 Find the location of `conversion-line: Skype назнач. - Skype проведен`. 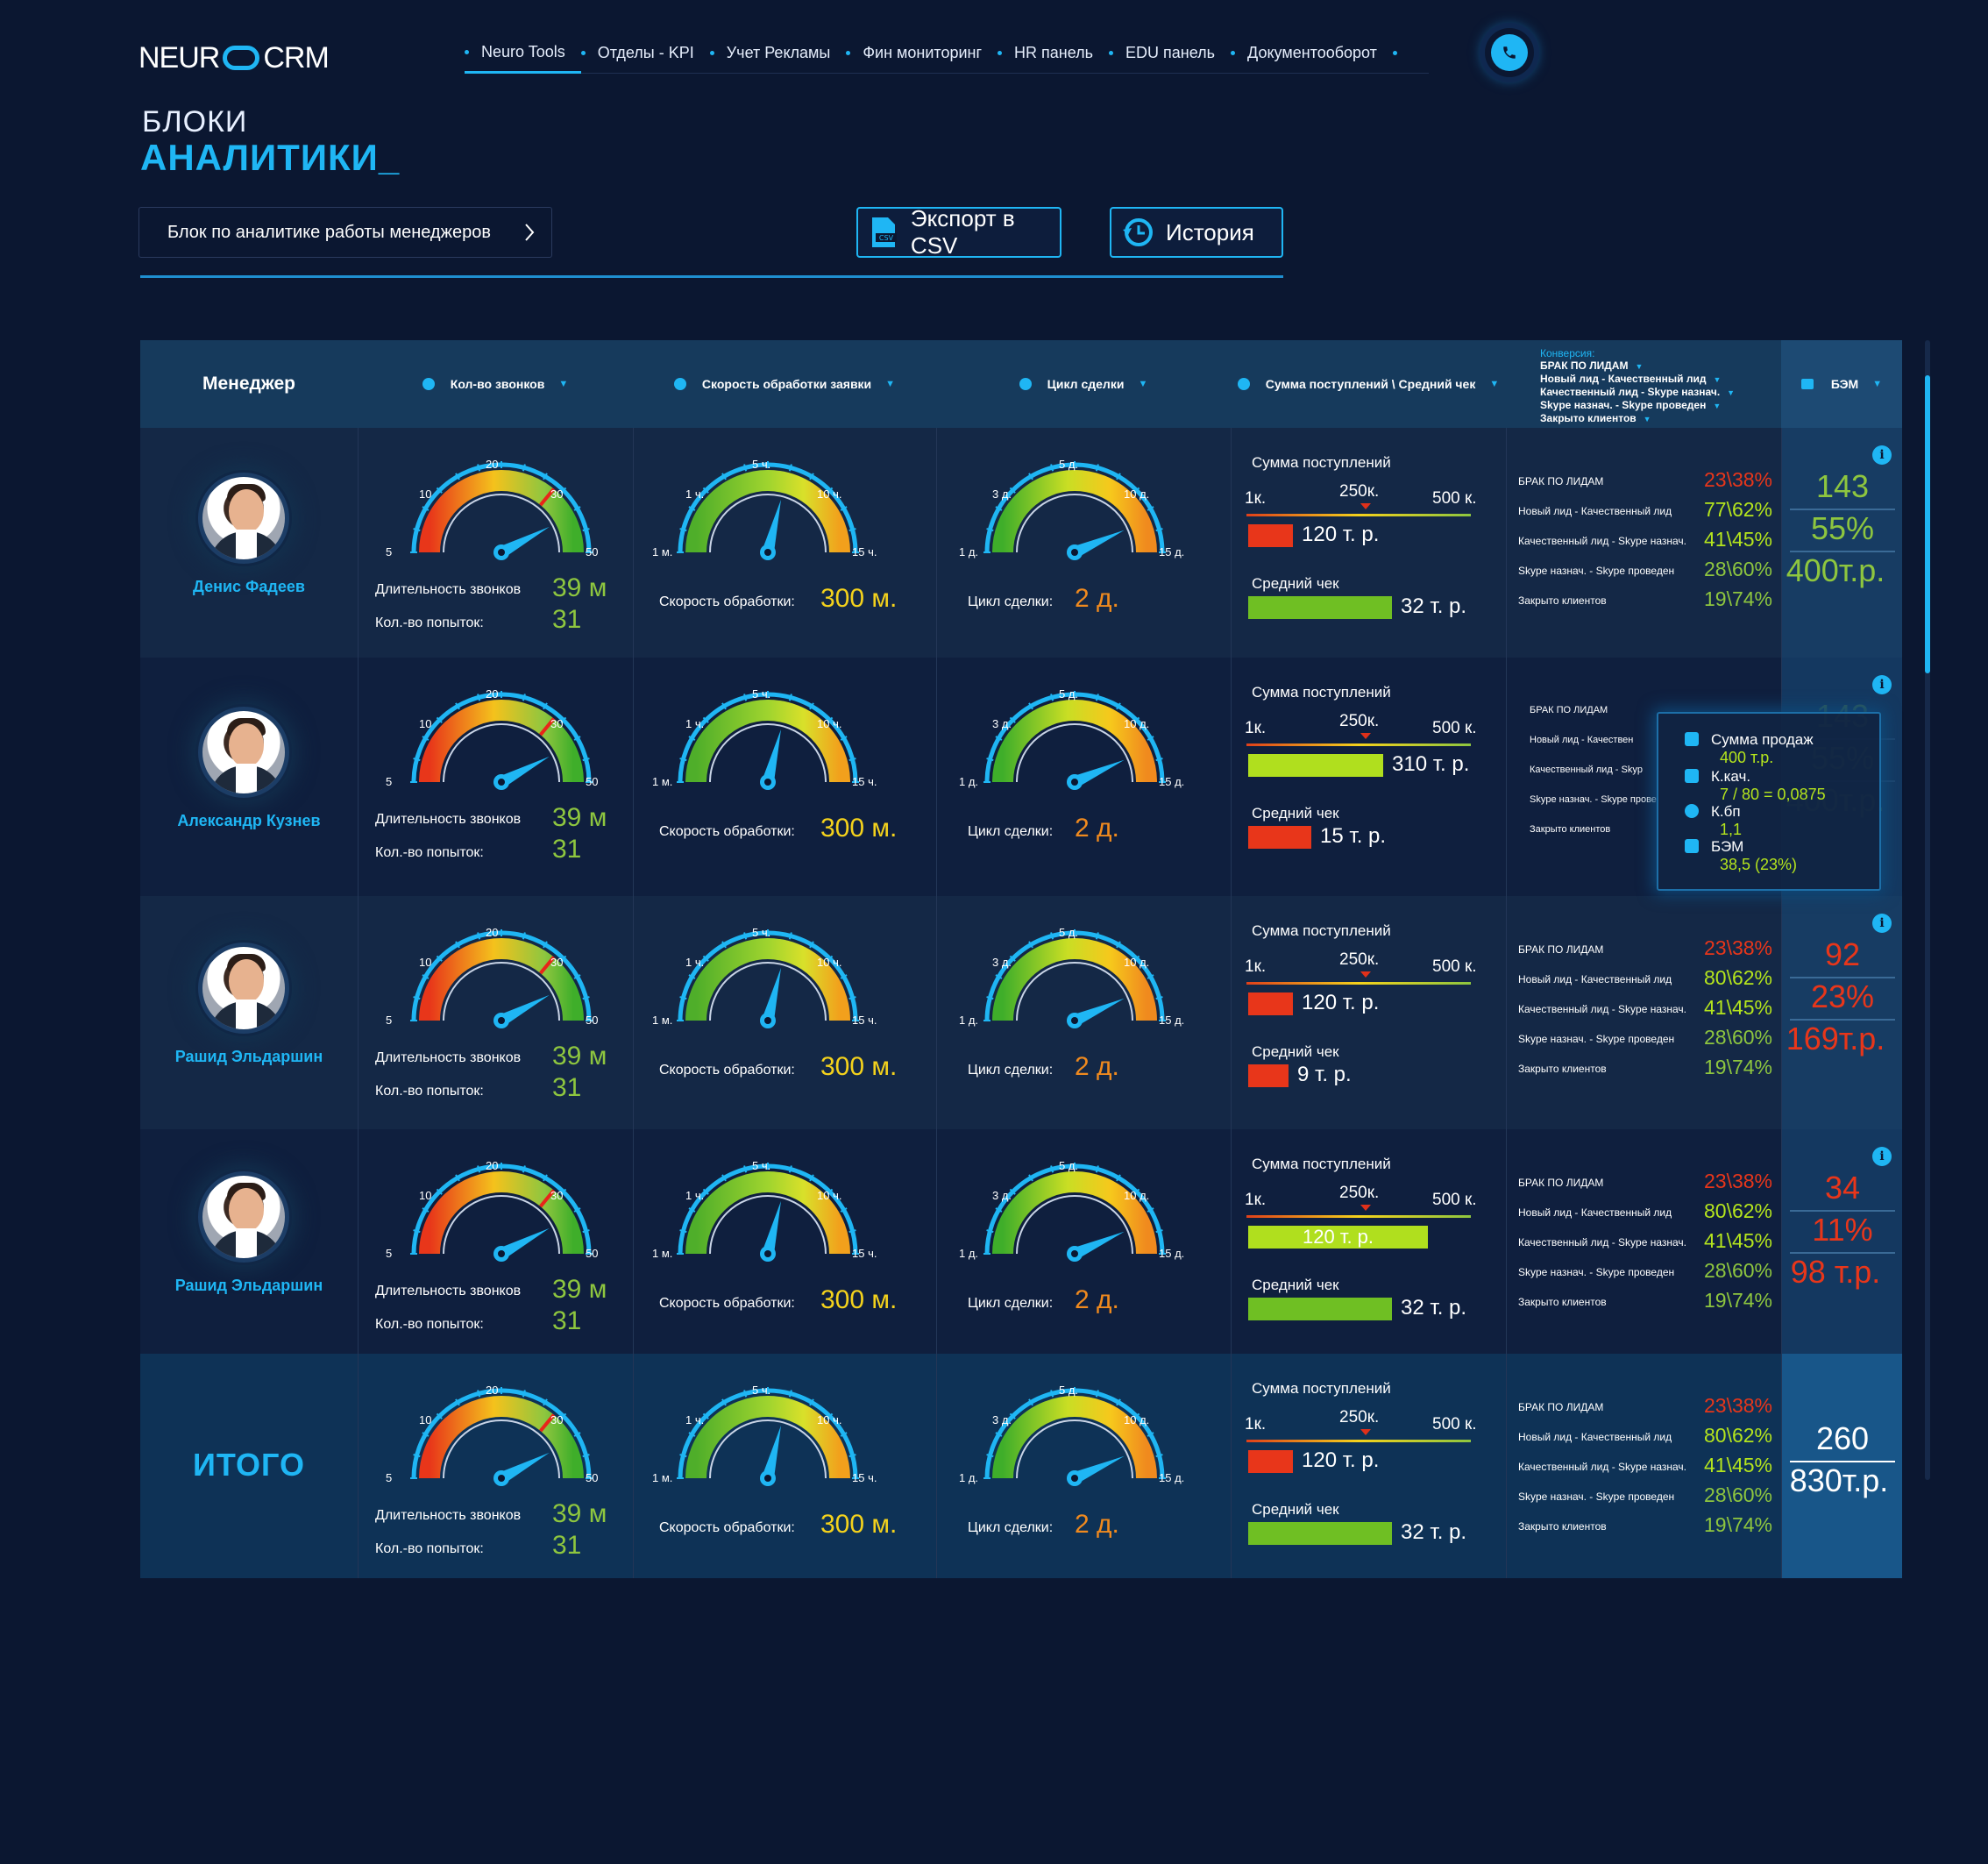

conversion-line: Skype назнач. - Skype проведен is located at coordinates (1623, 405).